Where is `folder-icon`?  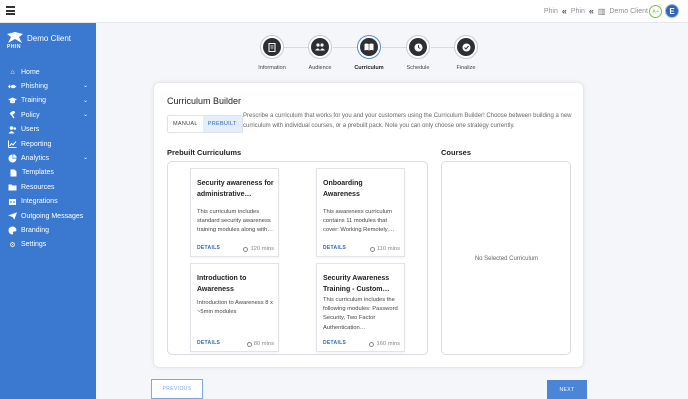 folder-icon is located at coordinates (12, 187).